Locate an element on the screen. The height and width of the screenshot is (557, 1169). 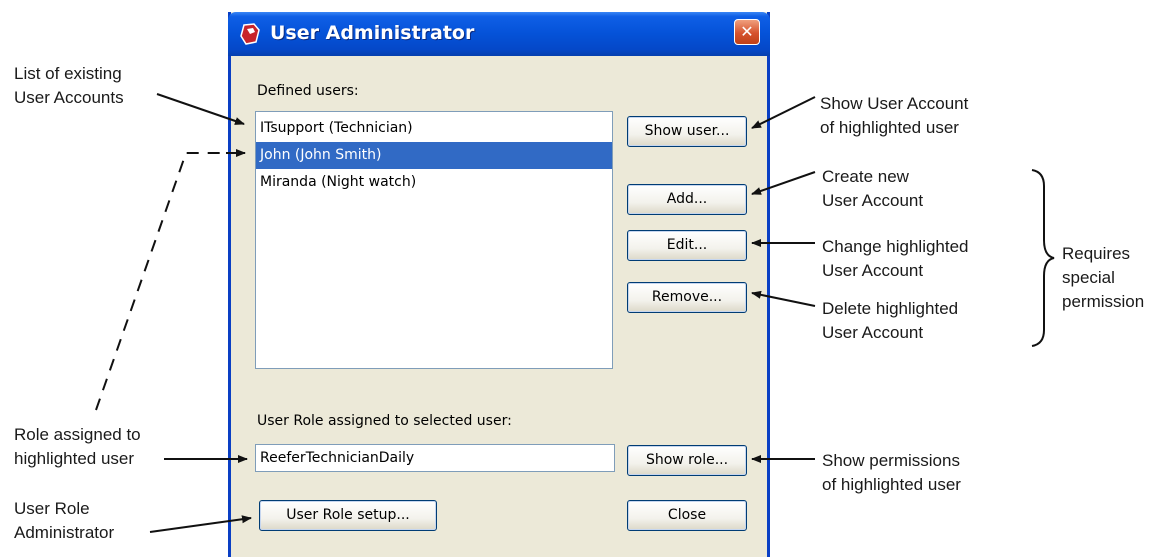
arrow-to-add is located at coordinates (783, 183).